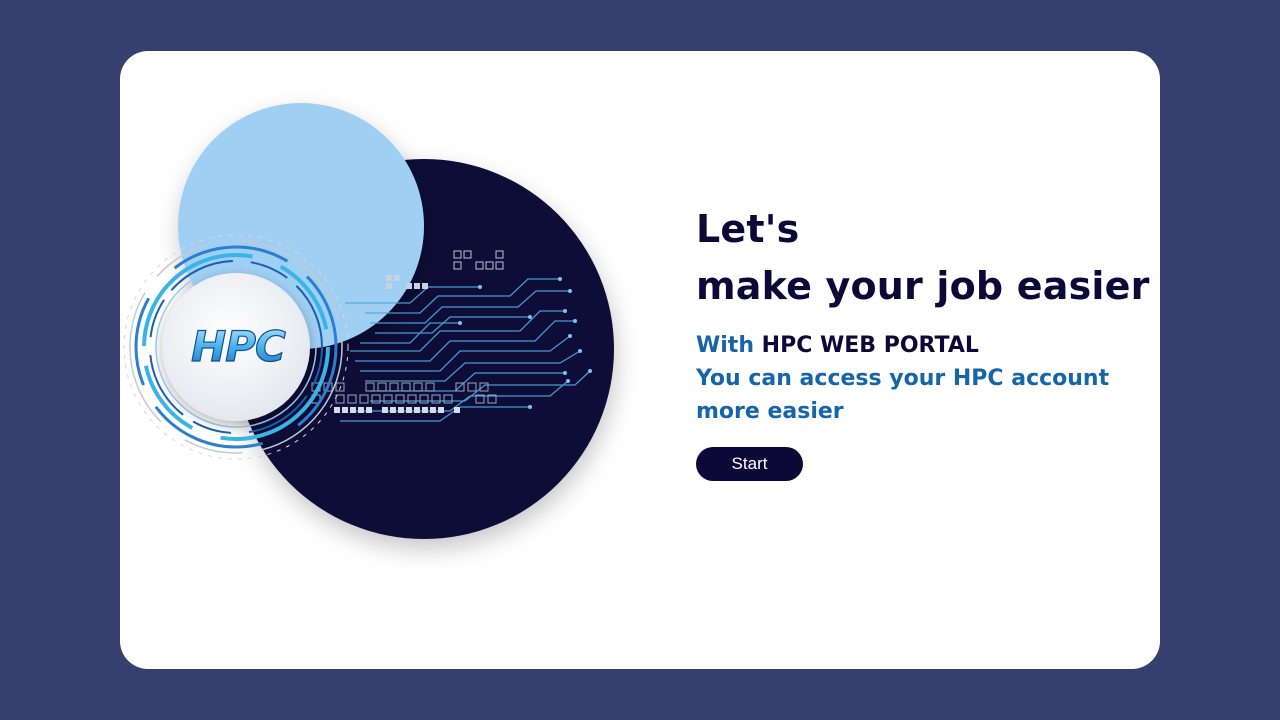 The height and width of the screenshot is (720, 1280). I want to click on portal-name: HPC WEB PORTAL, so click(870, 345).